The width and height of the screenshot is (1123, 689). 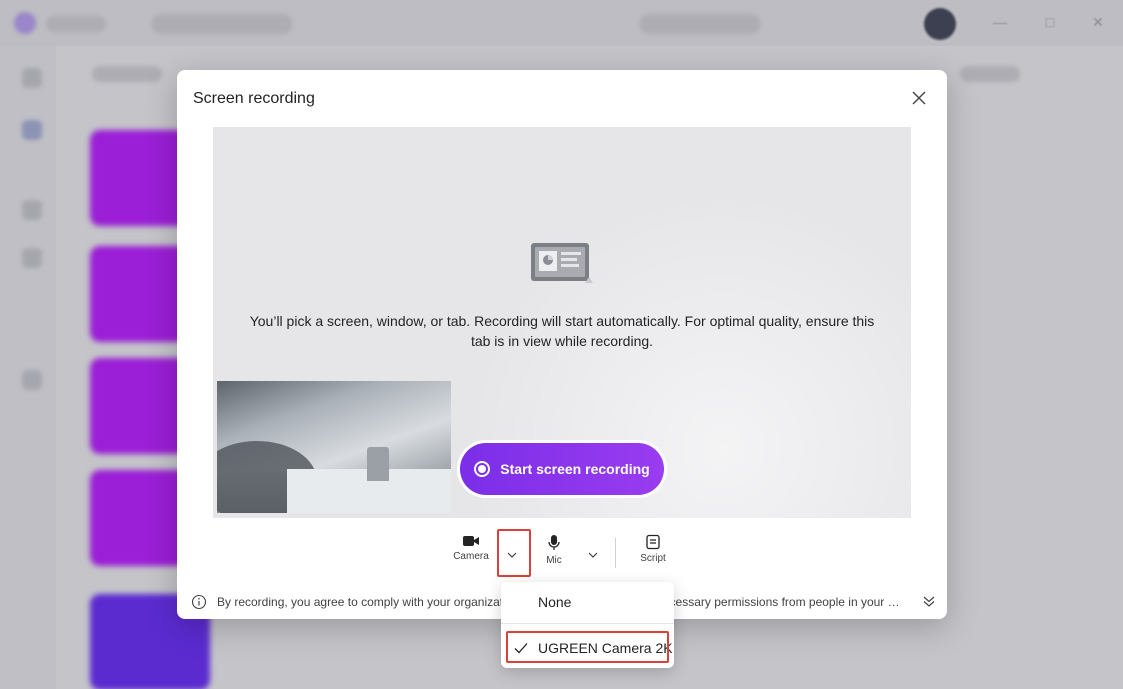 I want to click on camera-preview, so click(x=334, y=447).